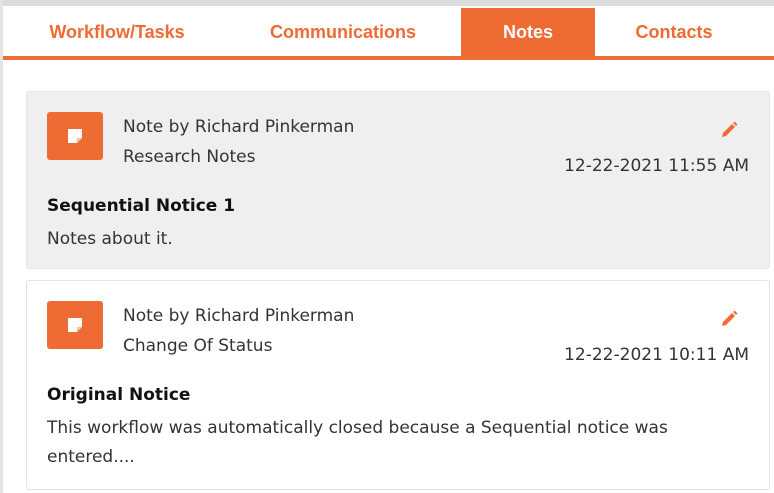  I want to click on note-category: Change Of Status, so click(198, 346).